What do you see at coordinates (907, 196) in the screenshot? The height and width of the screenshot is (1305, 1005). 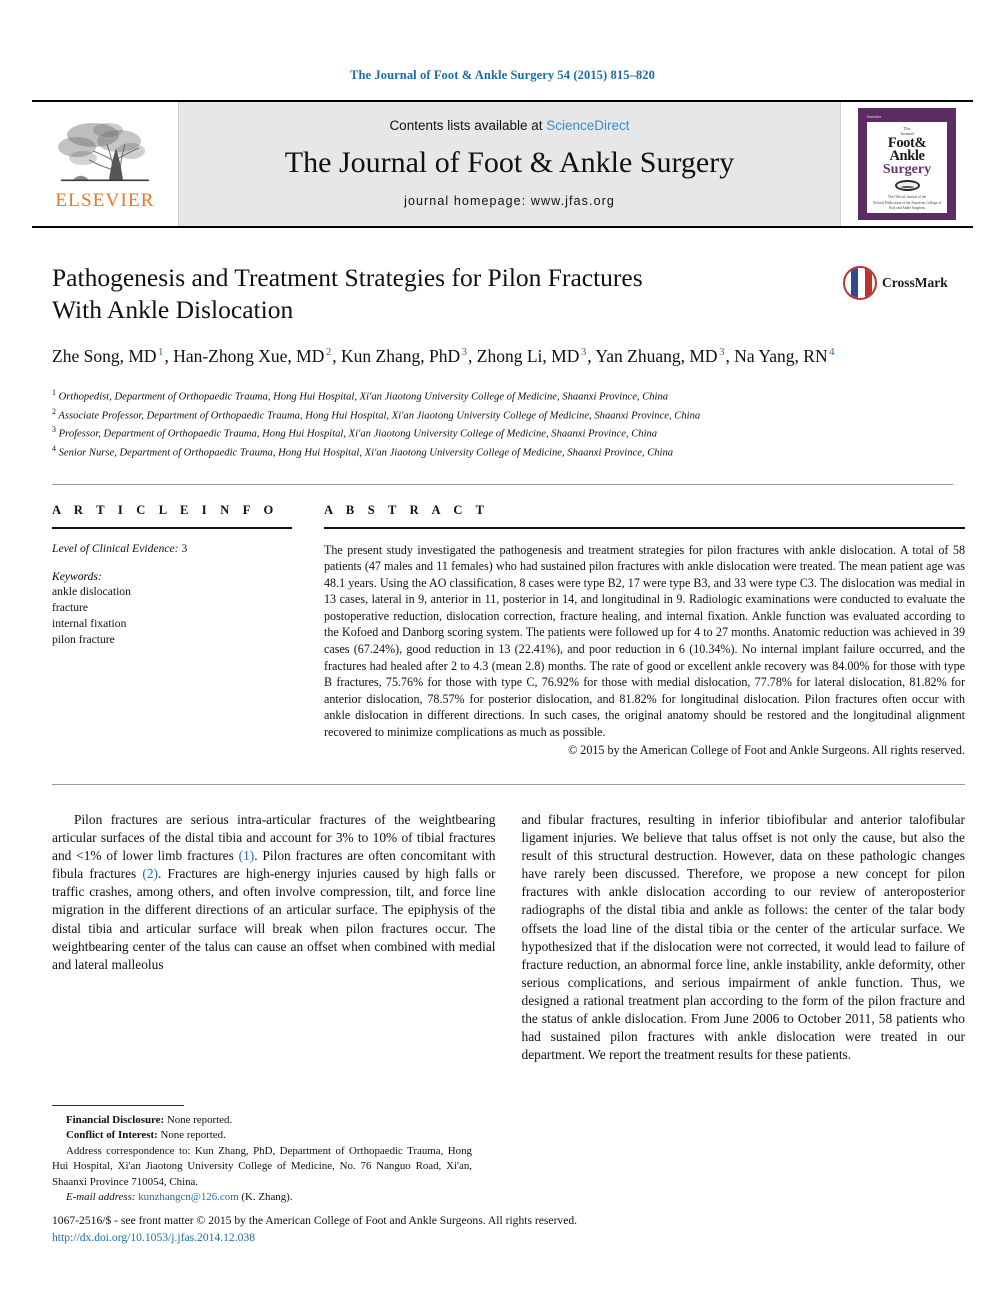 I see `cover-seal-caption: The Official Journal of the` at bounding box center [907, 196].